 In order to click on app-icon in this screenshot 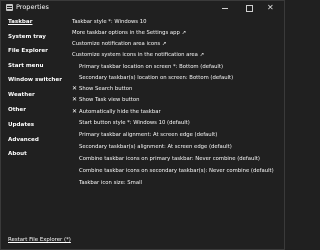, I will do `click(9, 7)`.